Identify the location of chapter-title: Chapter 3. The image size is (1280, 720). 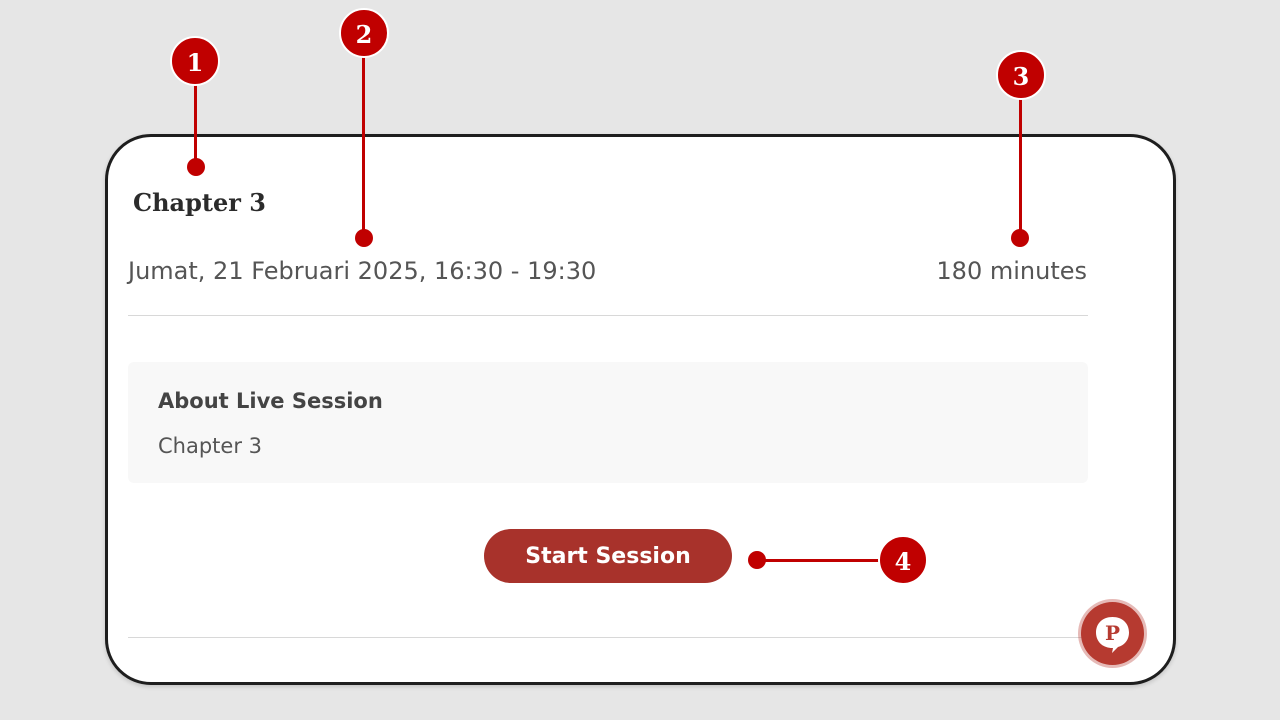
(199, 202).